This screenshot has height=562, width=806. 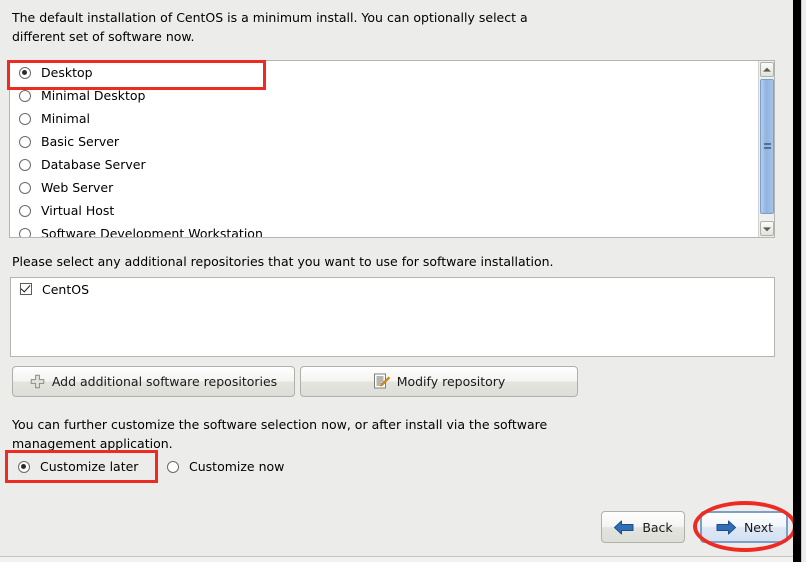 I want to click on next-button: Next, so click(x=744, y=527).